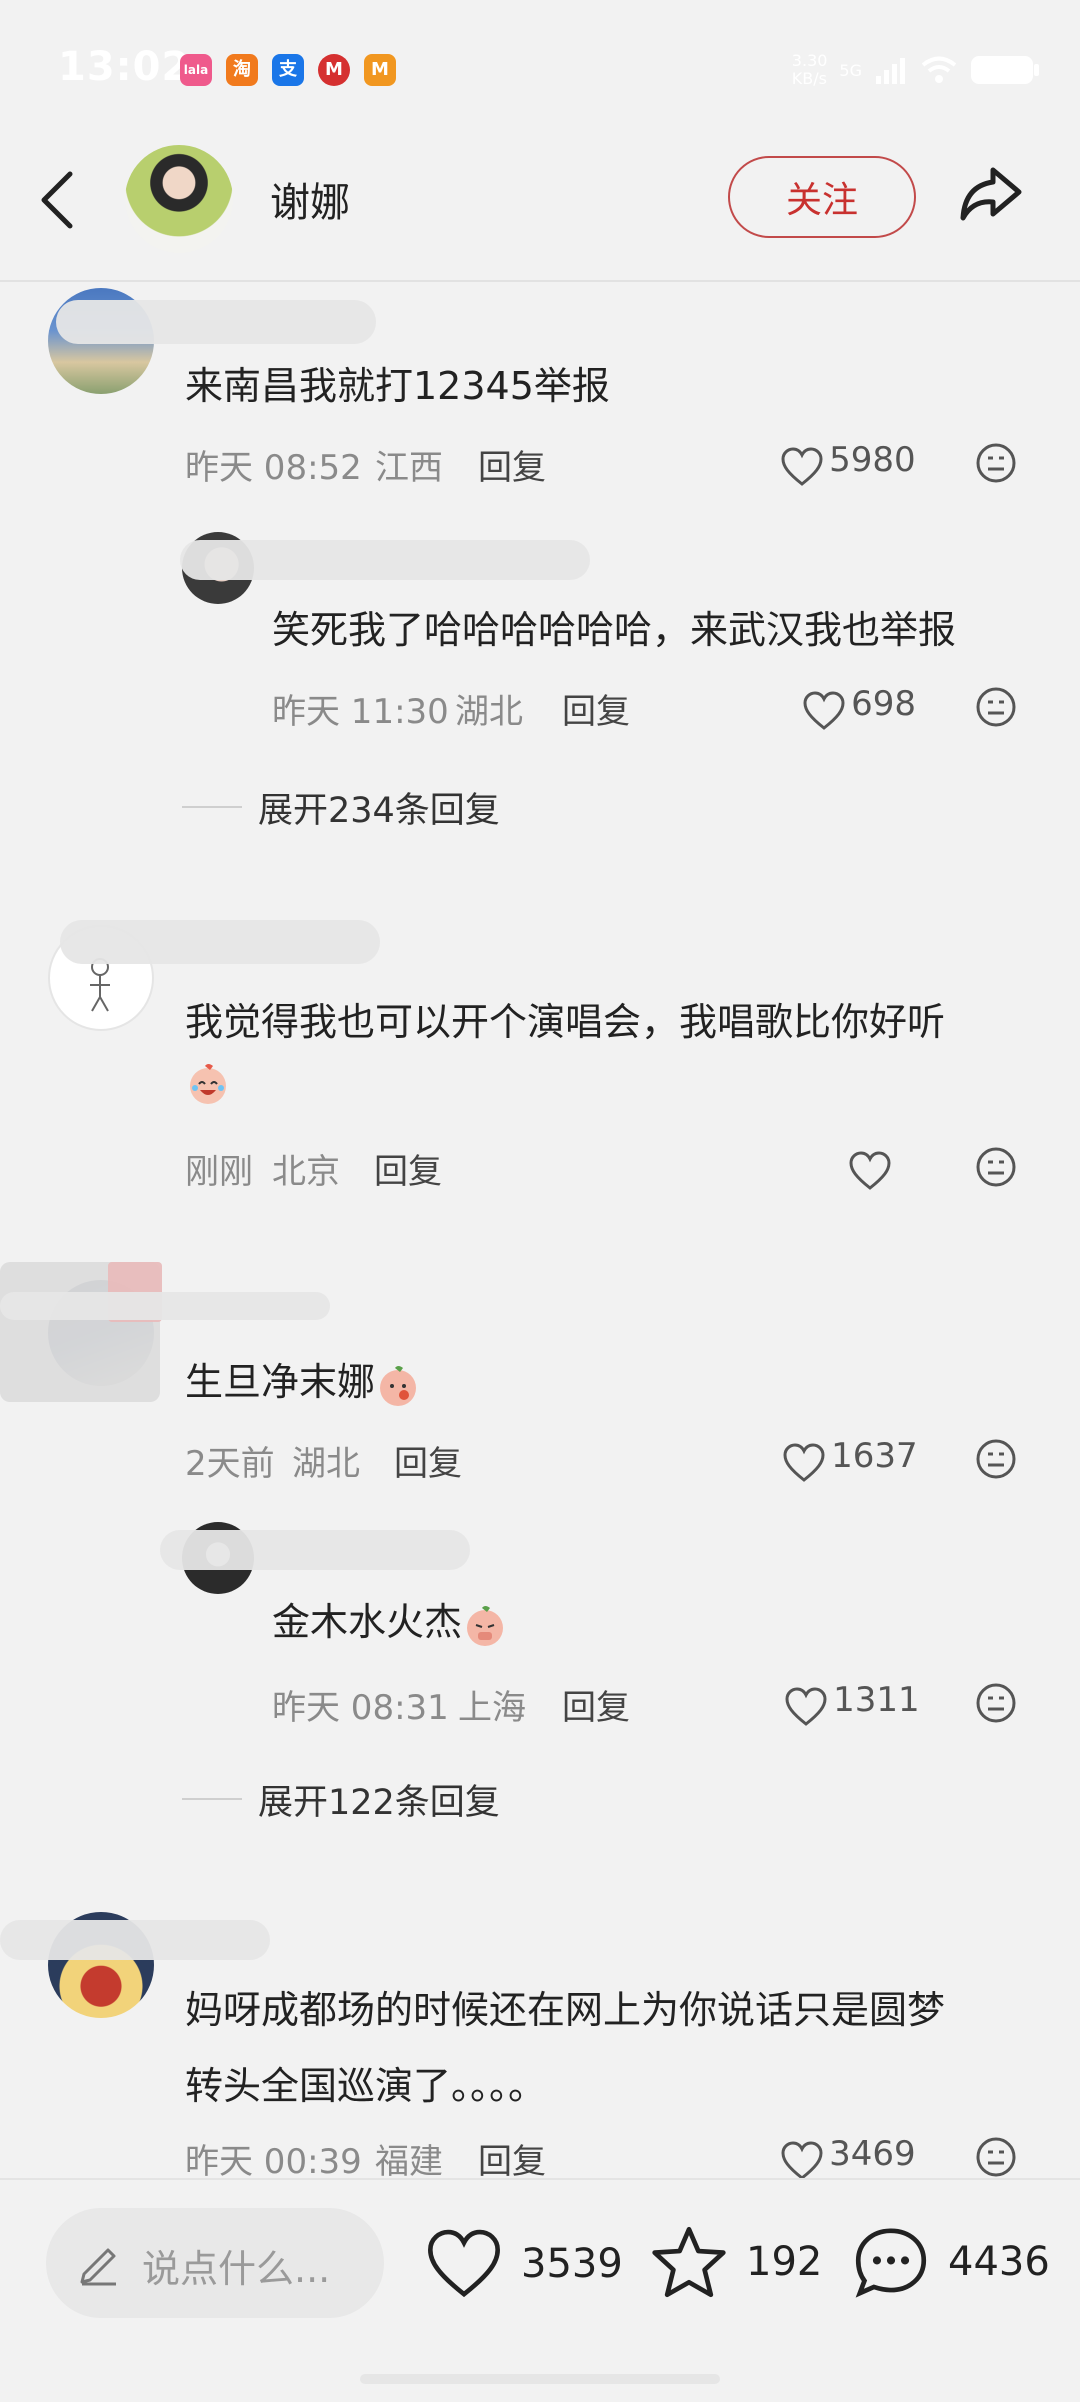 The height and width of the screenshot is (2402, 1080). Describe the element at coordinates (1005, 70) in the screenshot. I see `battery-icon` at that location.